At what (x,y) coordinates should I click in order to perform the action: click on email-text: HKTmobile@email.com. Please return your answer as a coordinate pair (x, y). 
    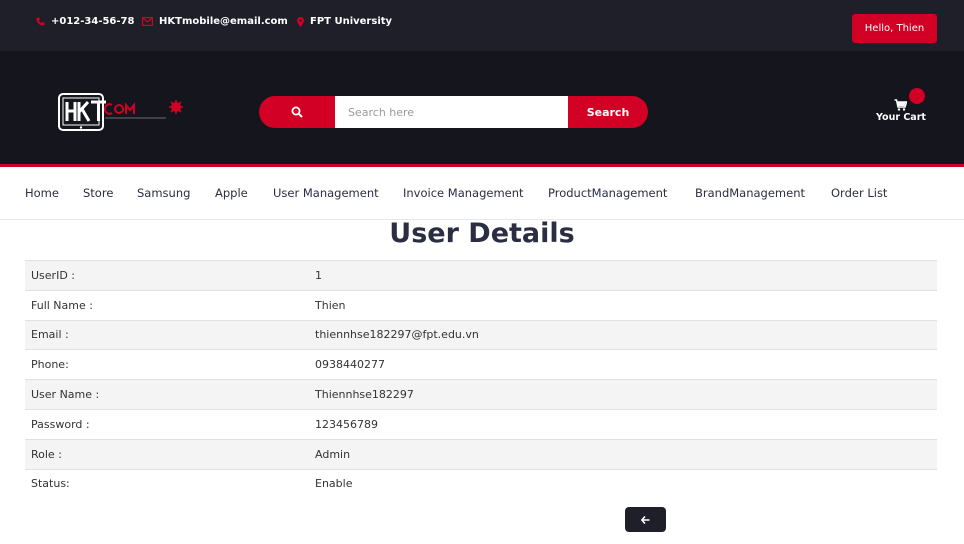
    Looking at the image, I should click on (223, 21).